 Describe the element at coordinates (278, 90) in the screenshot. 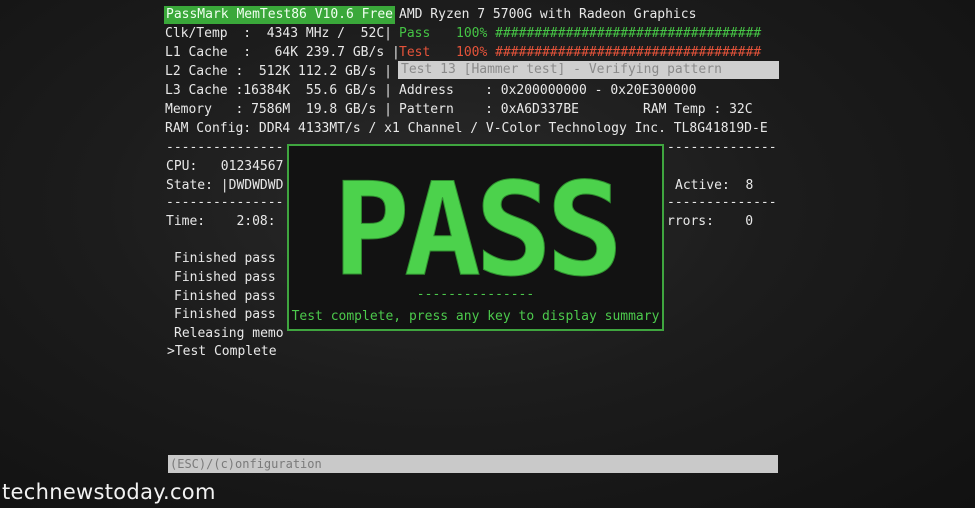

I see `l3-cache-info: L3 Cache :16384K 55.6 GB/s |` at that location.